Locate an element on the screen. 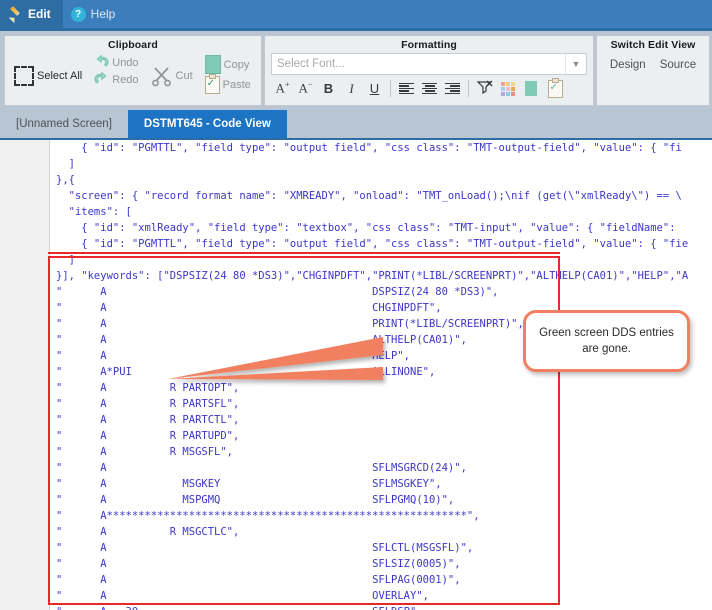 The height and width of the screenshot is (610, 712). redo-label: Redo is located at coordinates (125, 79).